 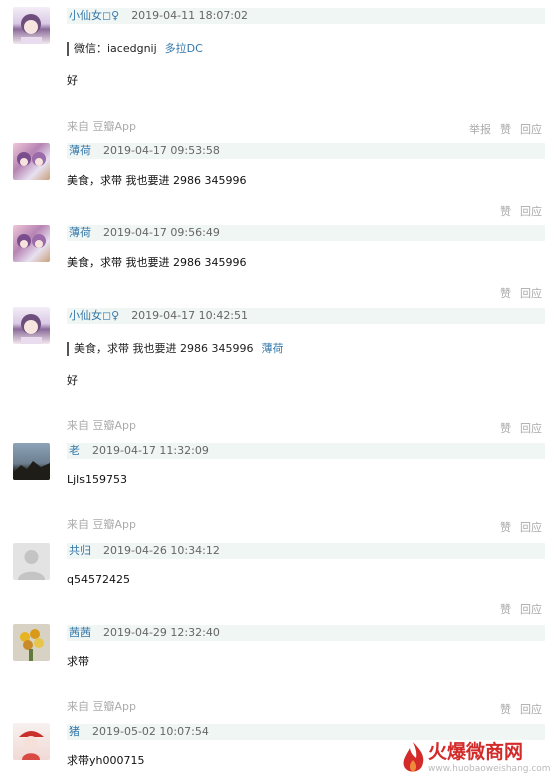 What do you see at coordinates (161, 232) in the screenshot?
I see `comment-time: 2019-04-17 09:56:49` at bounding box center [161, 232].